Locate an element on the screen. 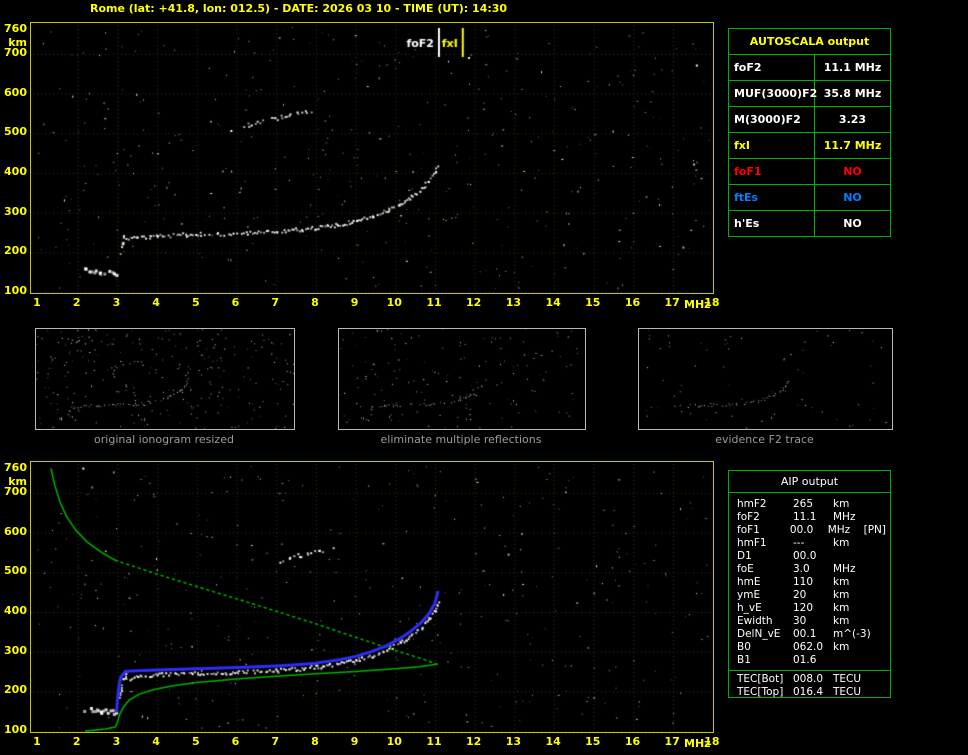 This screenshot has height=755, width=968. param-unit: TECU is located at coordinates (847, 692).